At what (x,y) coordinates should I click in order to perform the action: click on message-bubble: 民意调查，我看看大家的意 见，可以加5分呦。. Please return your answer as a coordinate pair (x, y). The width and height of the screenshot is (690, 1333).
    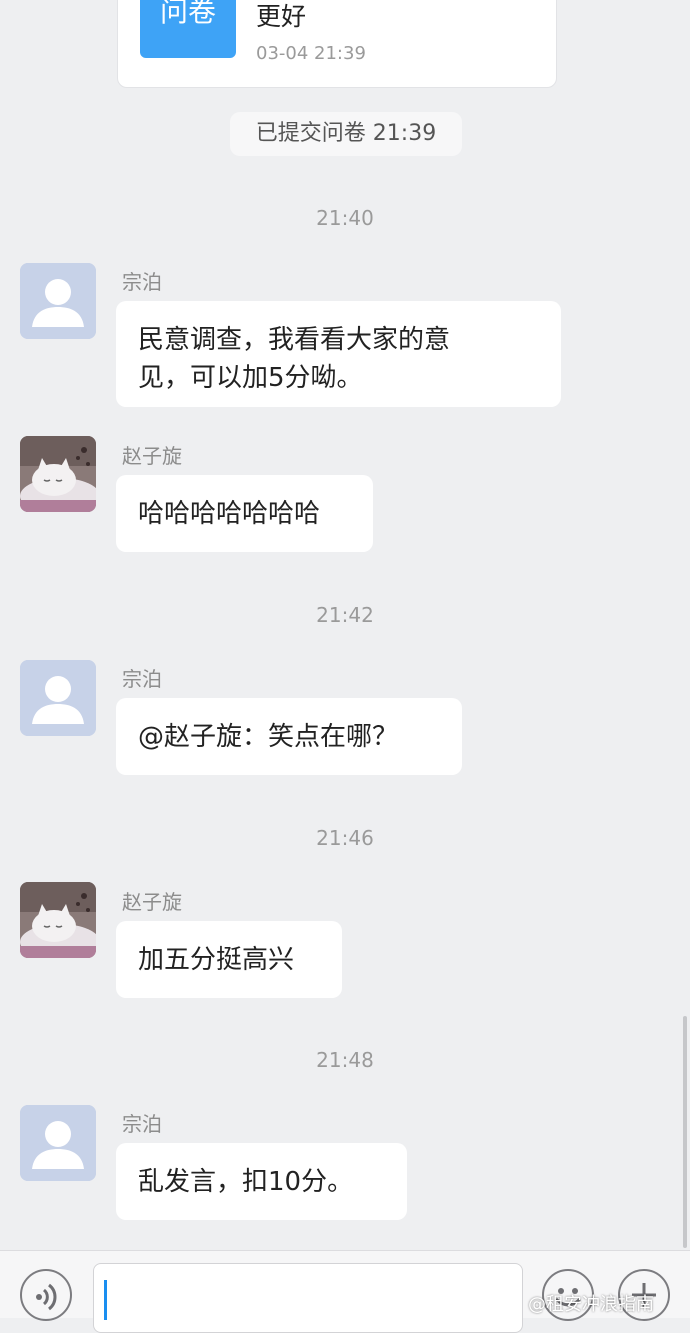
    Looking at the image, I should click on (338, 354).